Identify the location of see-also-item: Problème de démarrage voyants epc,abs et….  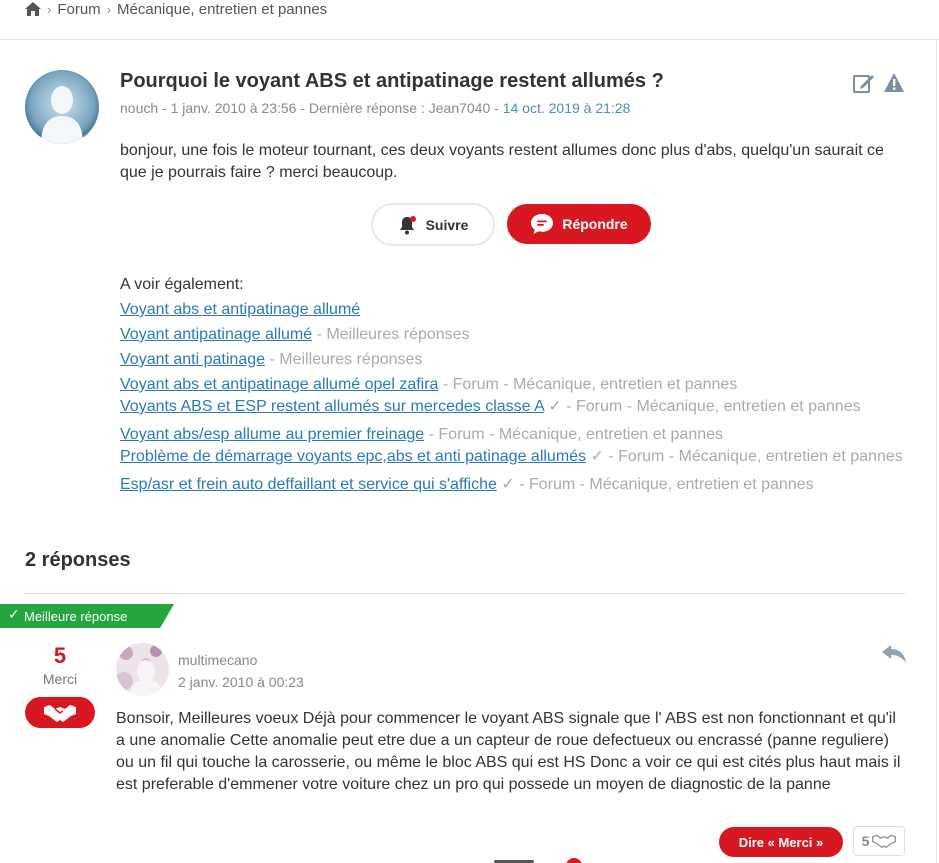
(515, 457).